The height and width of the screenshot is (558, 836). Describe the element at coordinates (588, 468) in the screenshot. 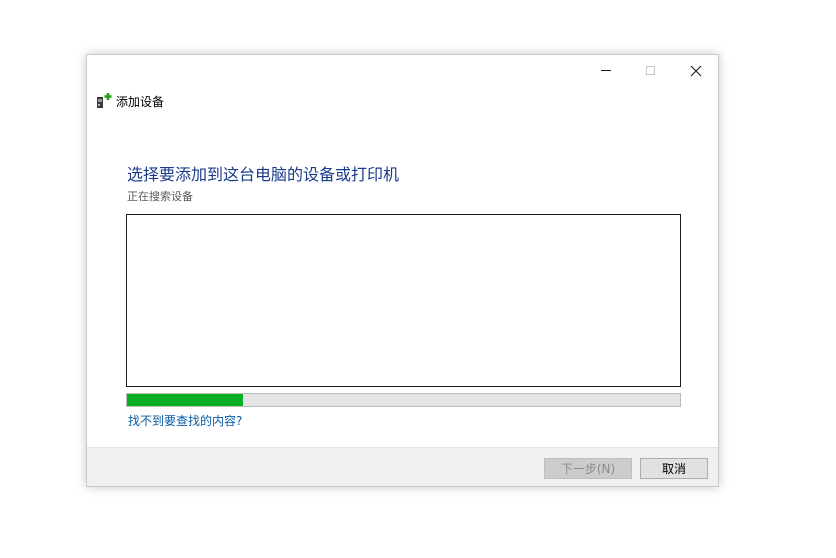

I see `next-button: 下一步(N)` at that location.